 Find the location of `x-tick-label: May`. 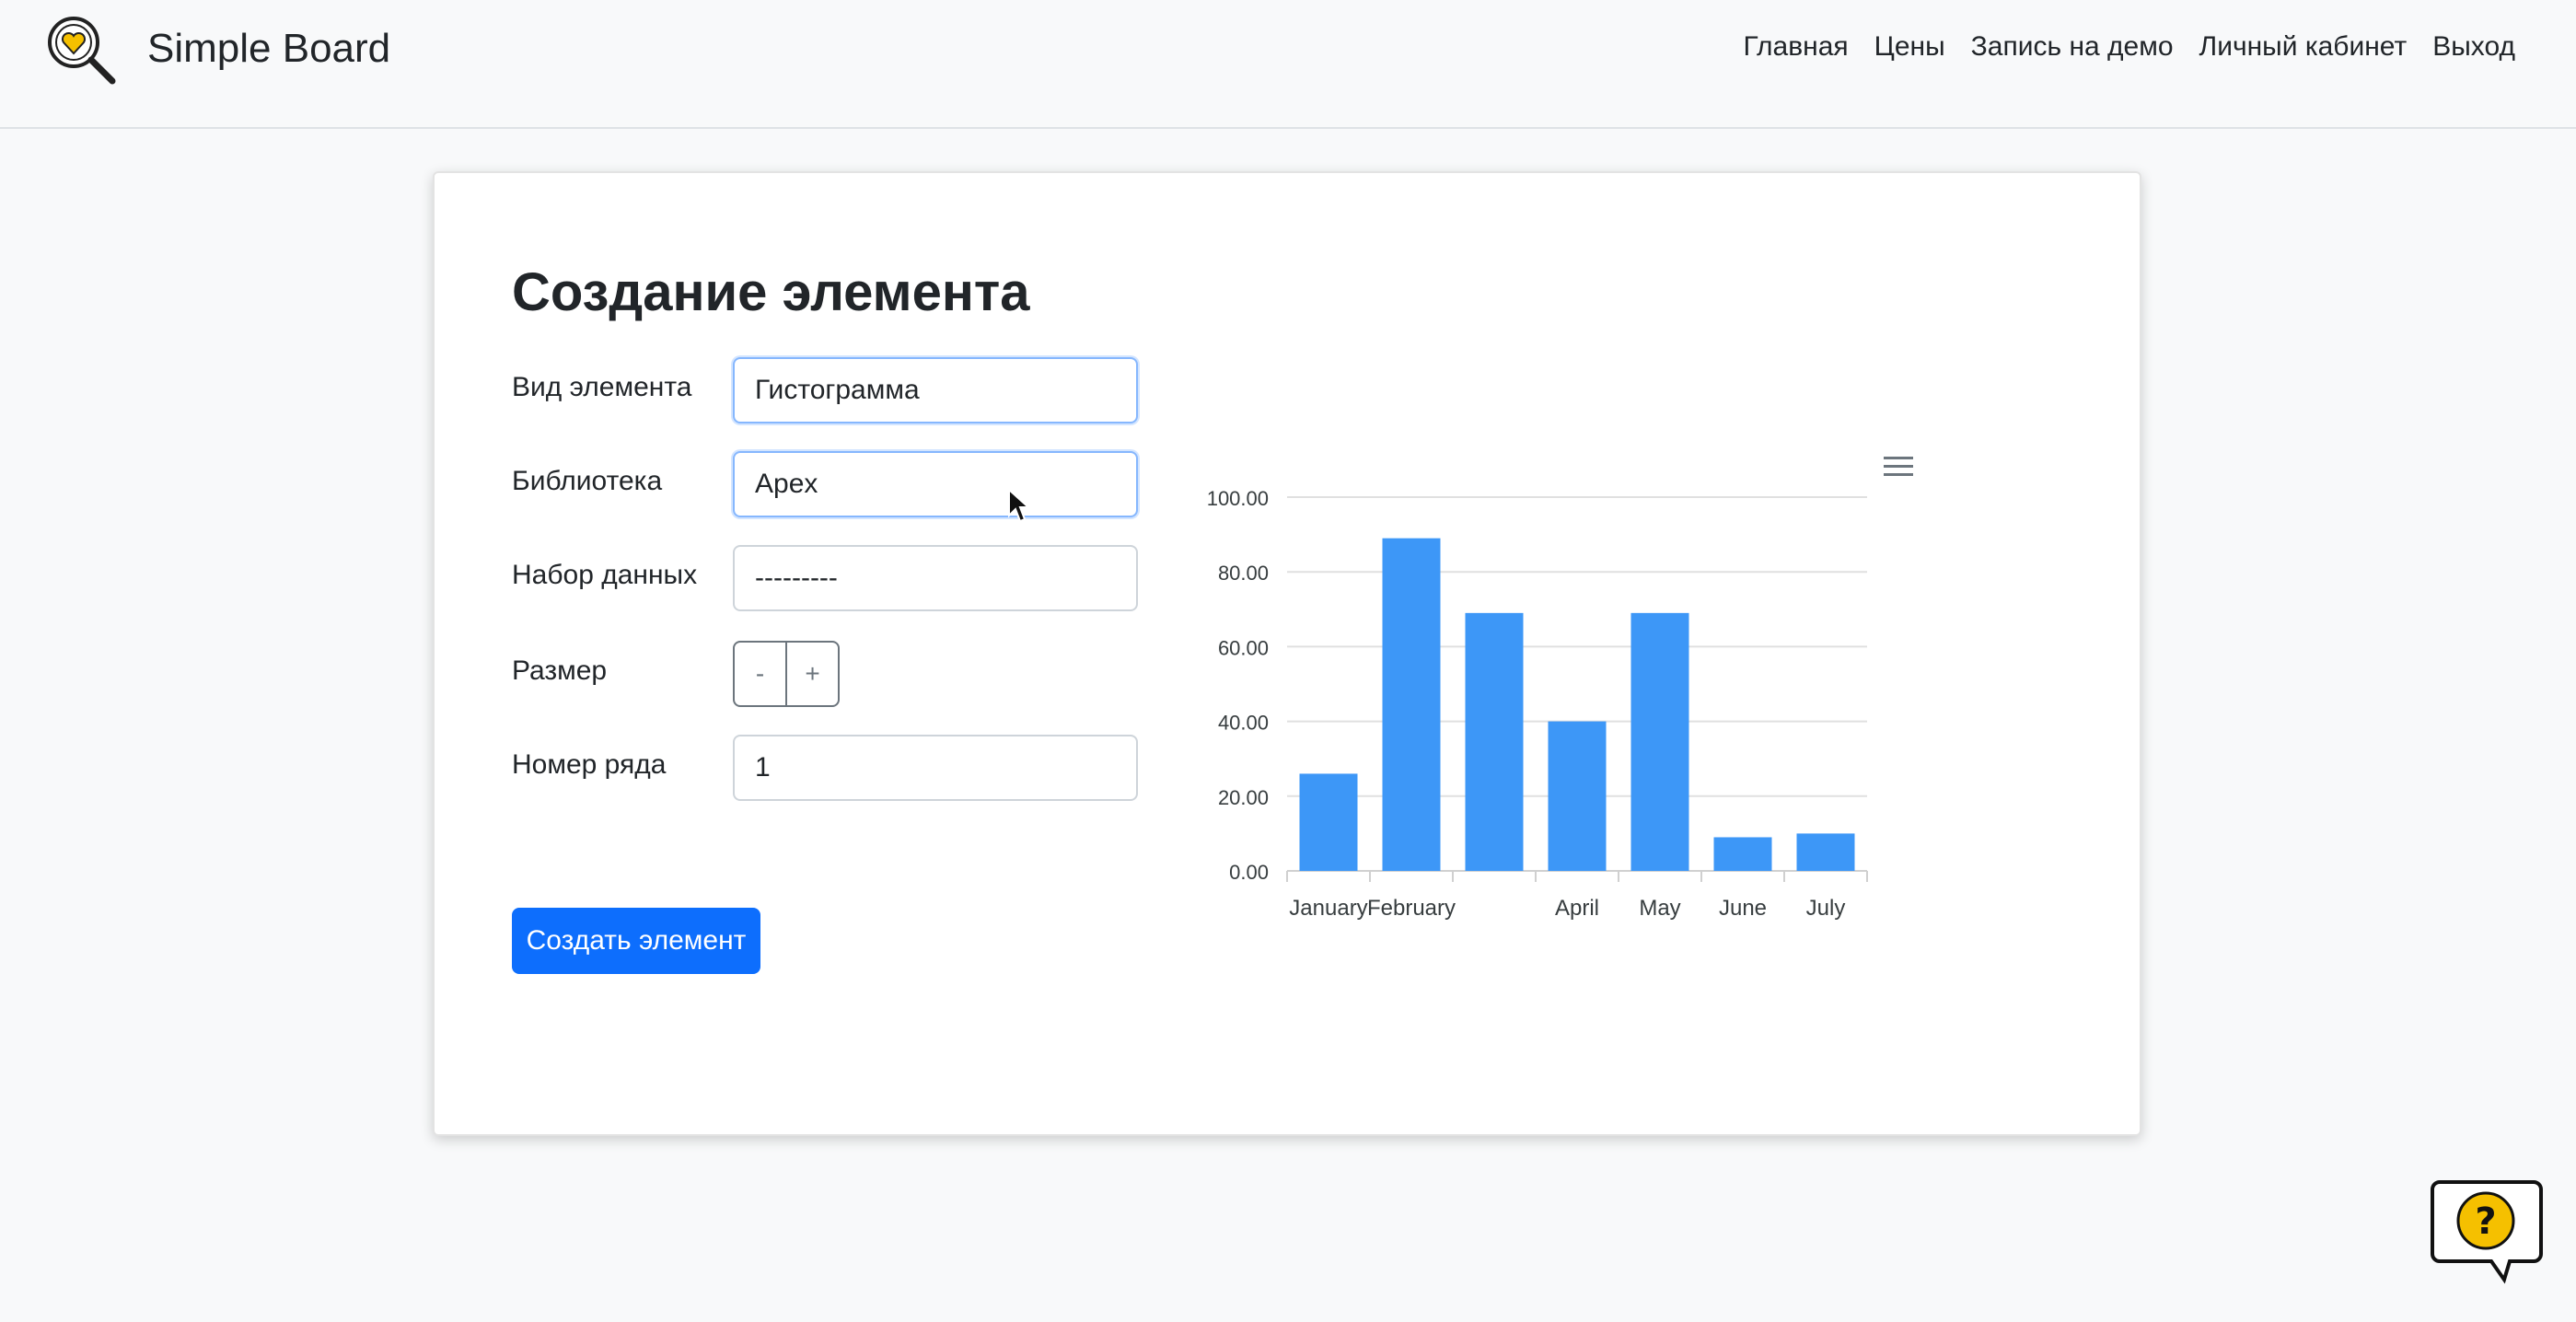

x-tick-label: May is located at coordinates (1659, 908).